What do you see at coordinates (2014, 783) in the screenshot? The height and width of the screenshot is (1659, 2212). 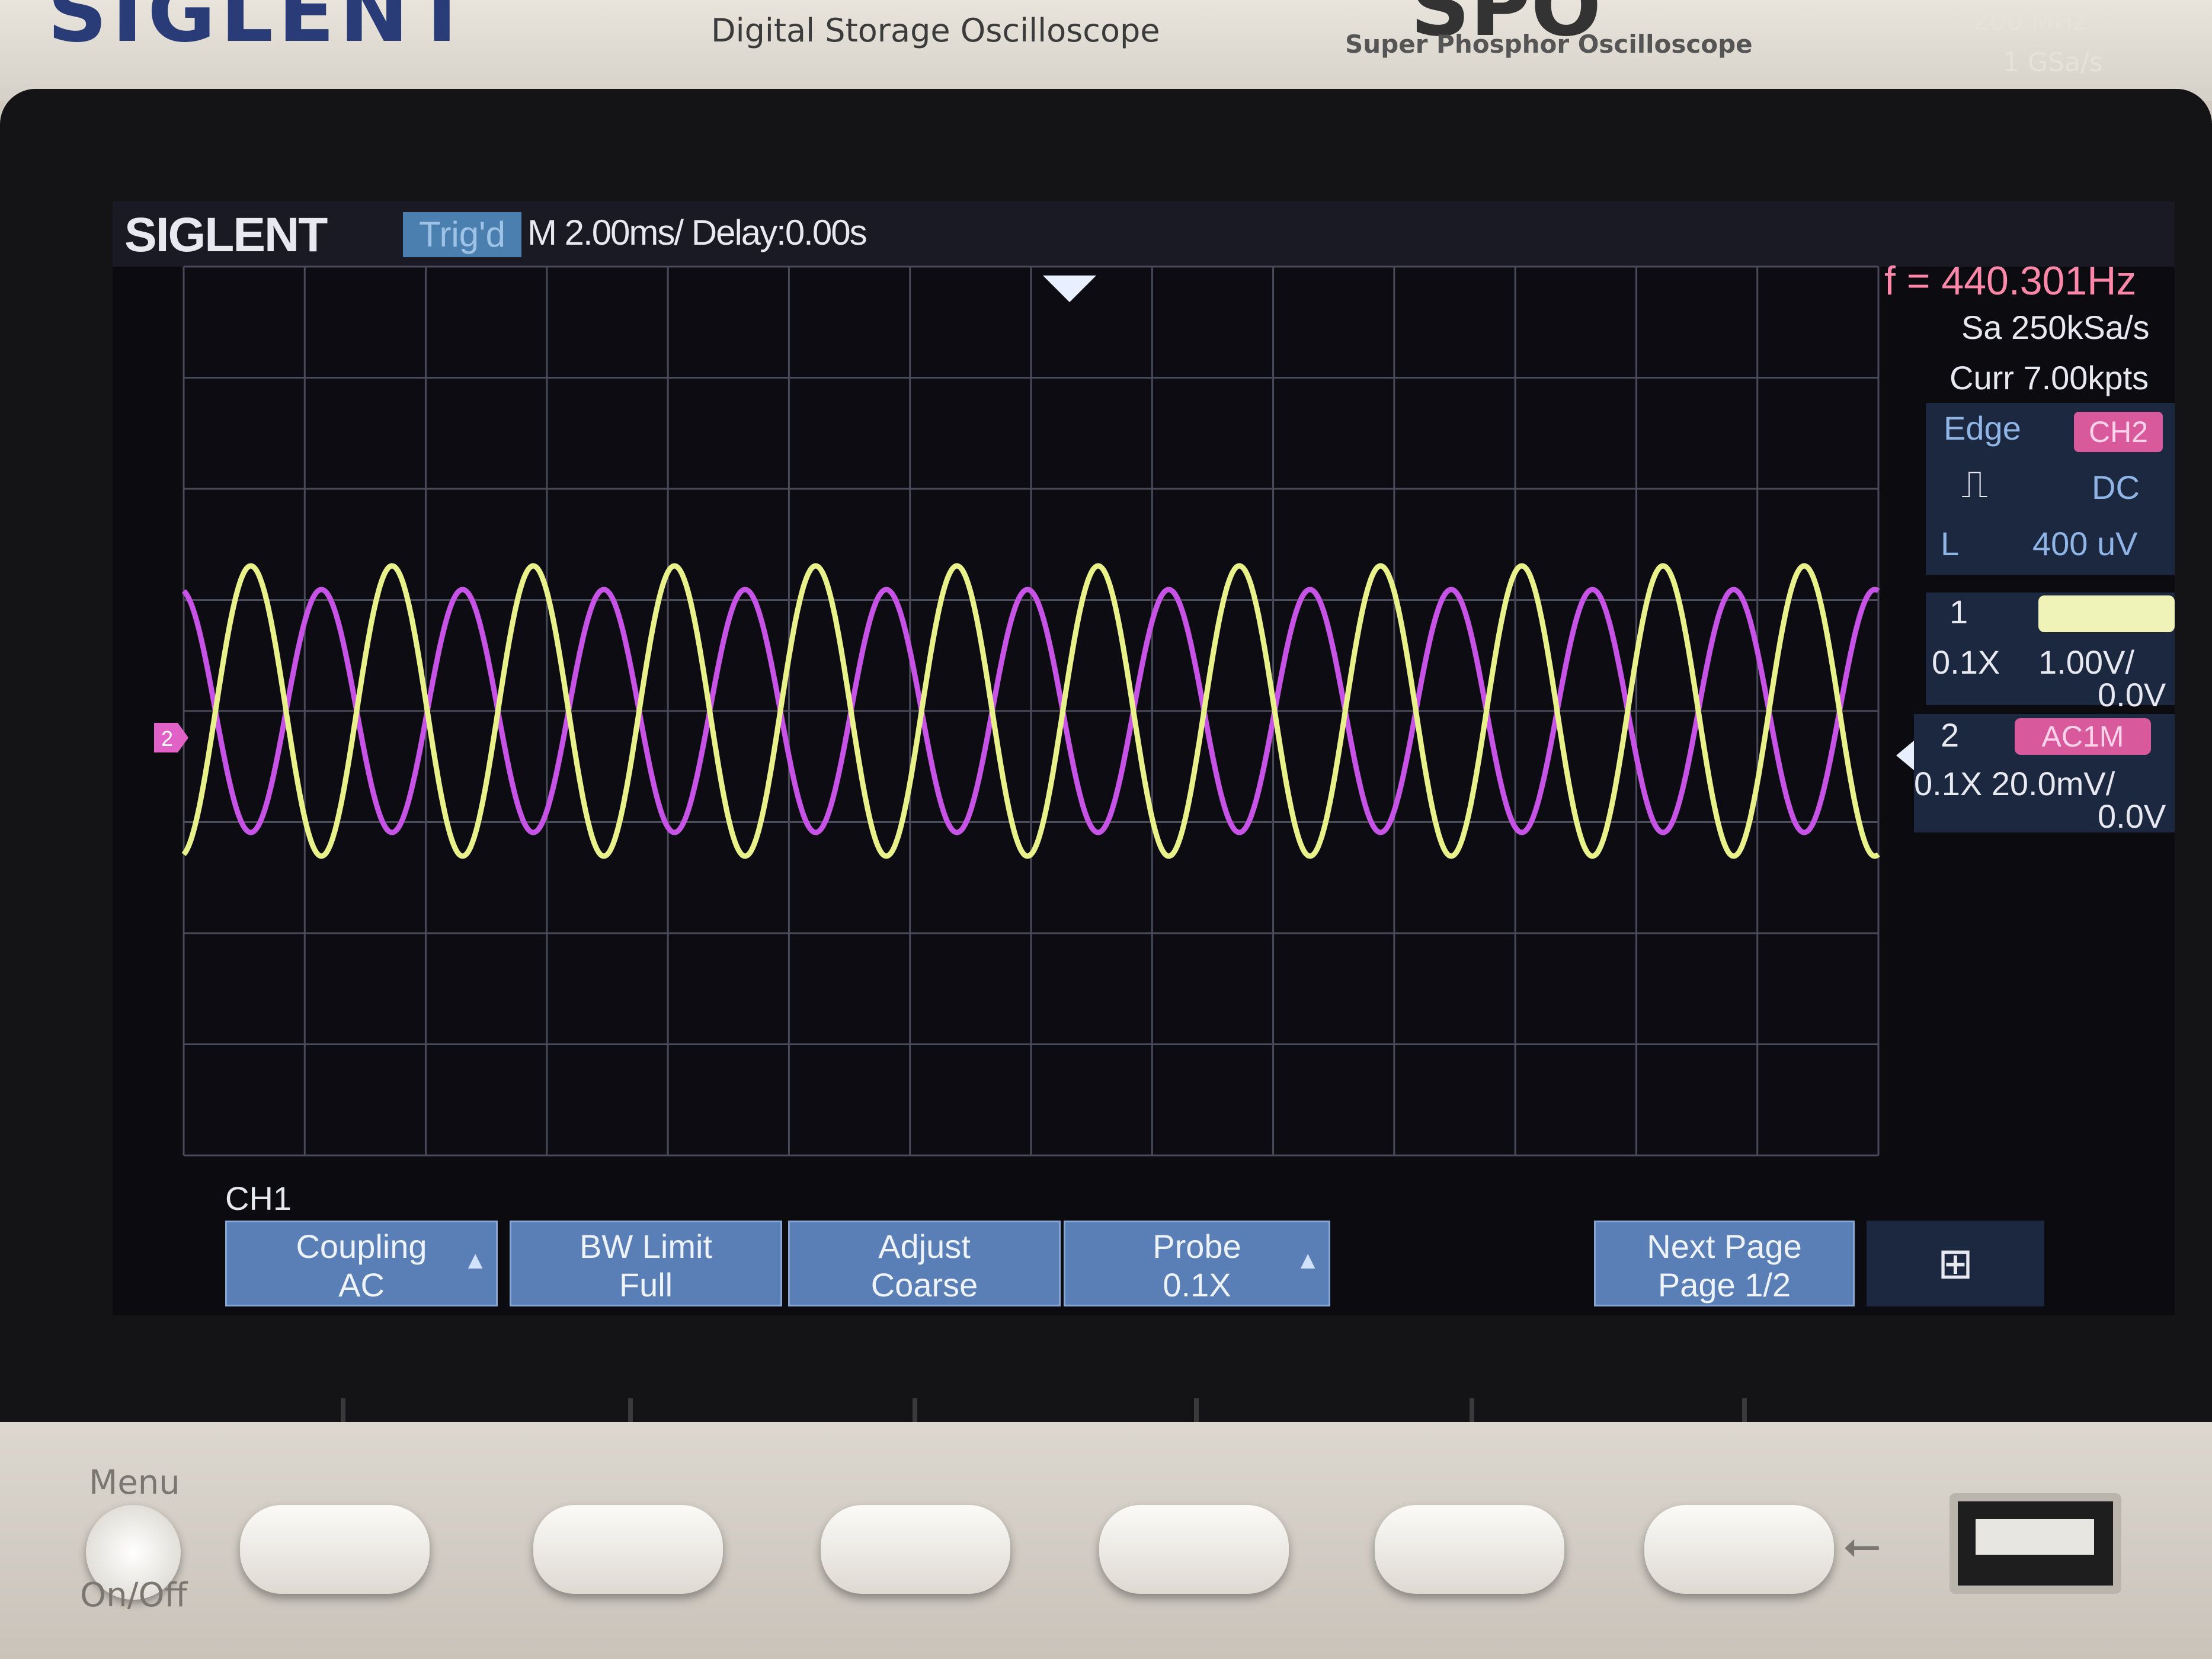 I see `ch2-probe-scale: 0.1X 20.0mV/` at bounding box center [2014, 783].